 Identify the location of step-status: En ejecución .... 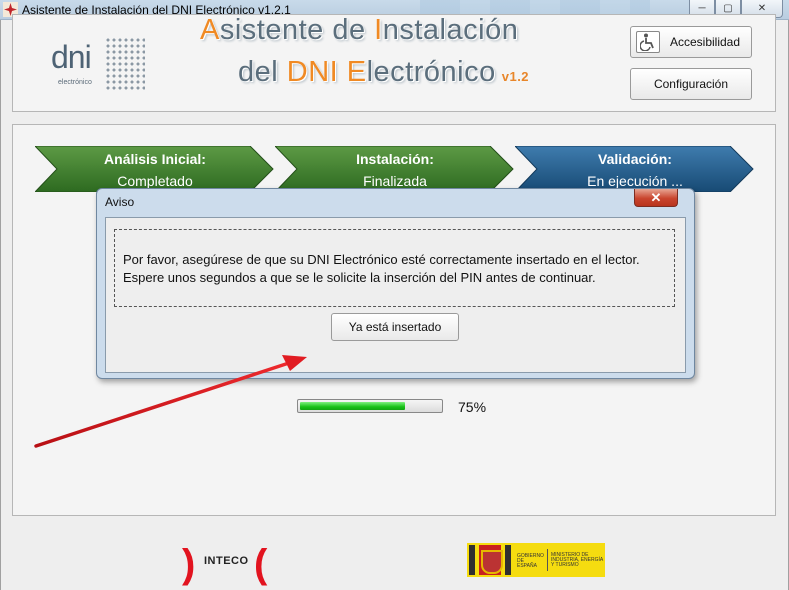
(635, 181).